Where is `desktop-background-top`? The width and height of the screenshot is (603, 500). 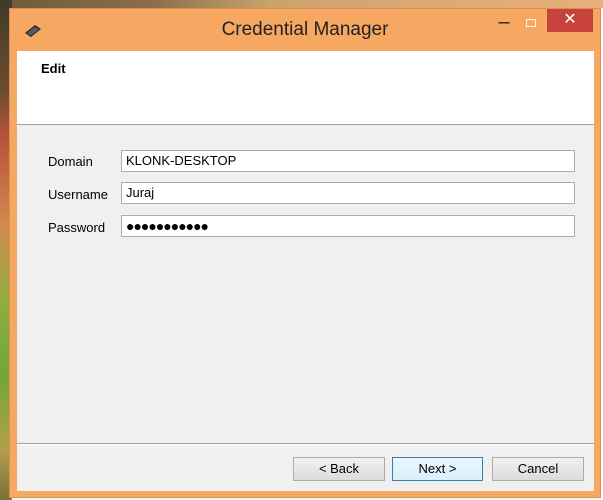 desktop-background-top is located at coordinates (301, 4).